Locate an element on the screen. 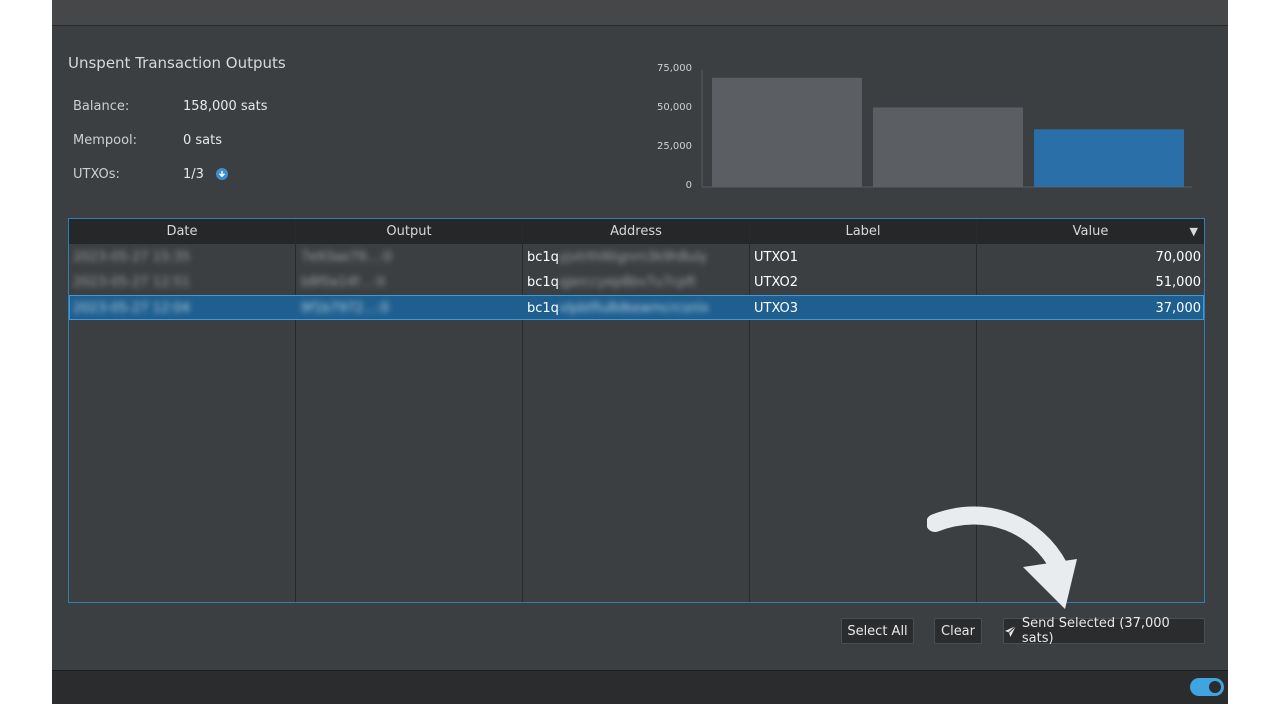  column-header-value: Value ▼ is located at coordinates (1090, 231).